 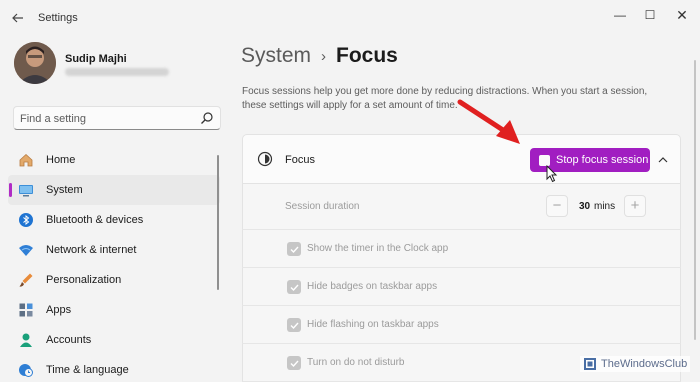 What do you see at coordinates (26, 190) in the screenshot?
I see `system-icon` at bounding box center [26, 190].